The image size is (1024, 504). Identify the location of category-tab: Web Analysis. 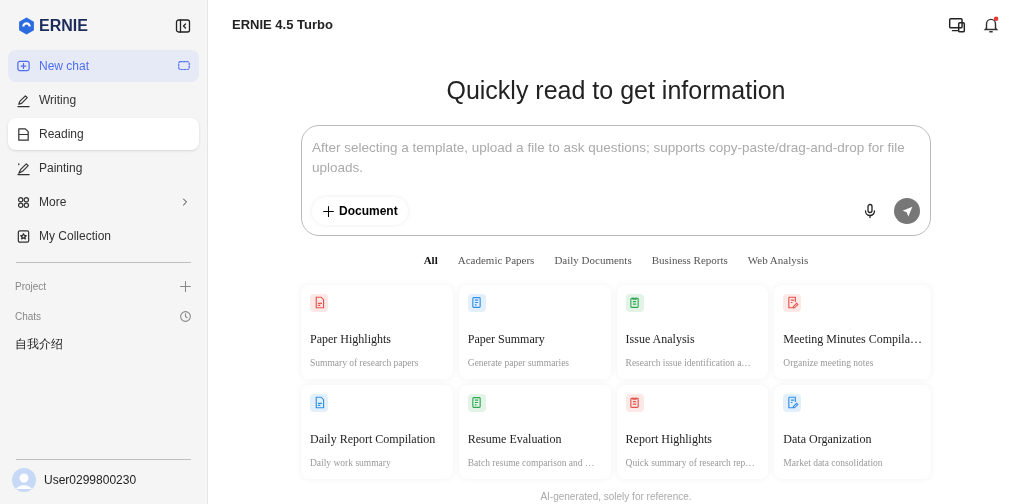
(778, 260).